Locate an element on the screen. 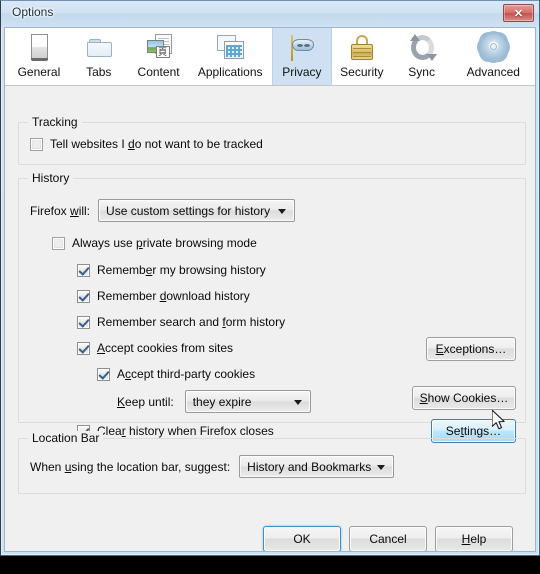 This screenshot has height=574, width=540. tab-advanced-label: Advanced is located at coordinates (493, 72).